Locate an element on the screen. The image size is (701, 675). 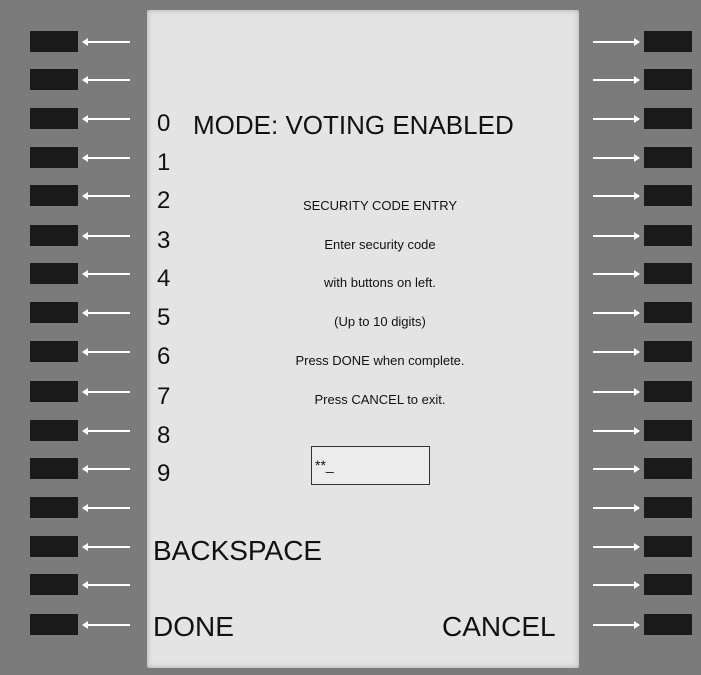
security-code-field: **_ is located at coordinates (370, 465).